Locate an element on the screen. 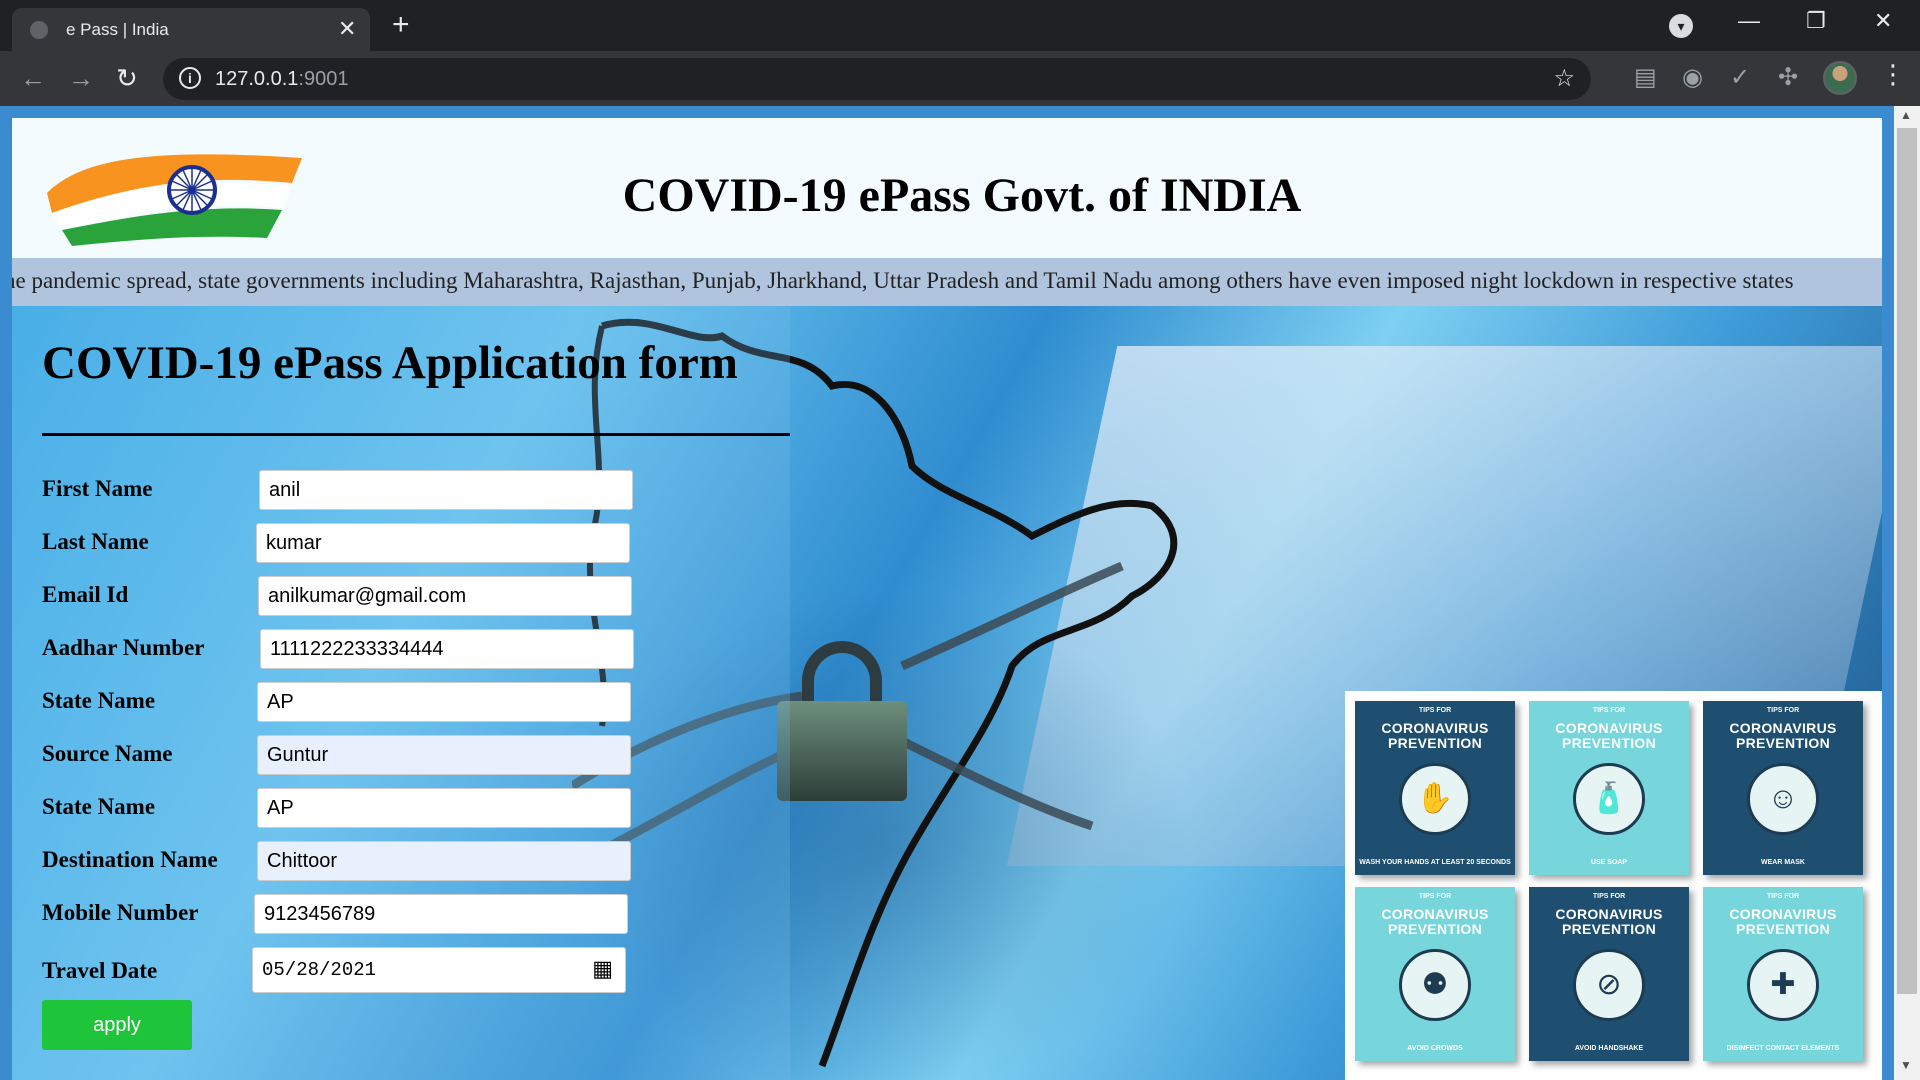 This screenshot has height=1080, width=1920. clipboard-extension-icon: ▤ is located at coordinates (1645, 77).